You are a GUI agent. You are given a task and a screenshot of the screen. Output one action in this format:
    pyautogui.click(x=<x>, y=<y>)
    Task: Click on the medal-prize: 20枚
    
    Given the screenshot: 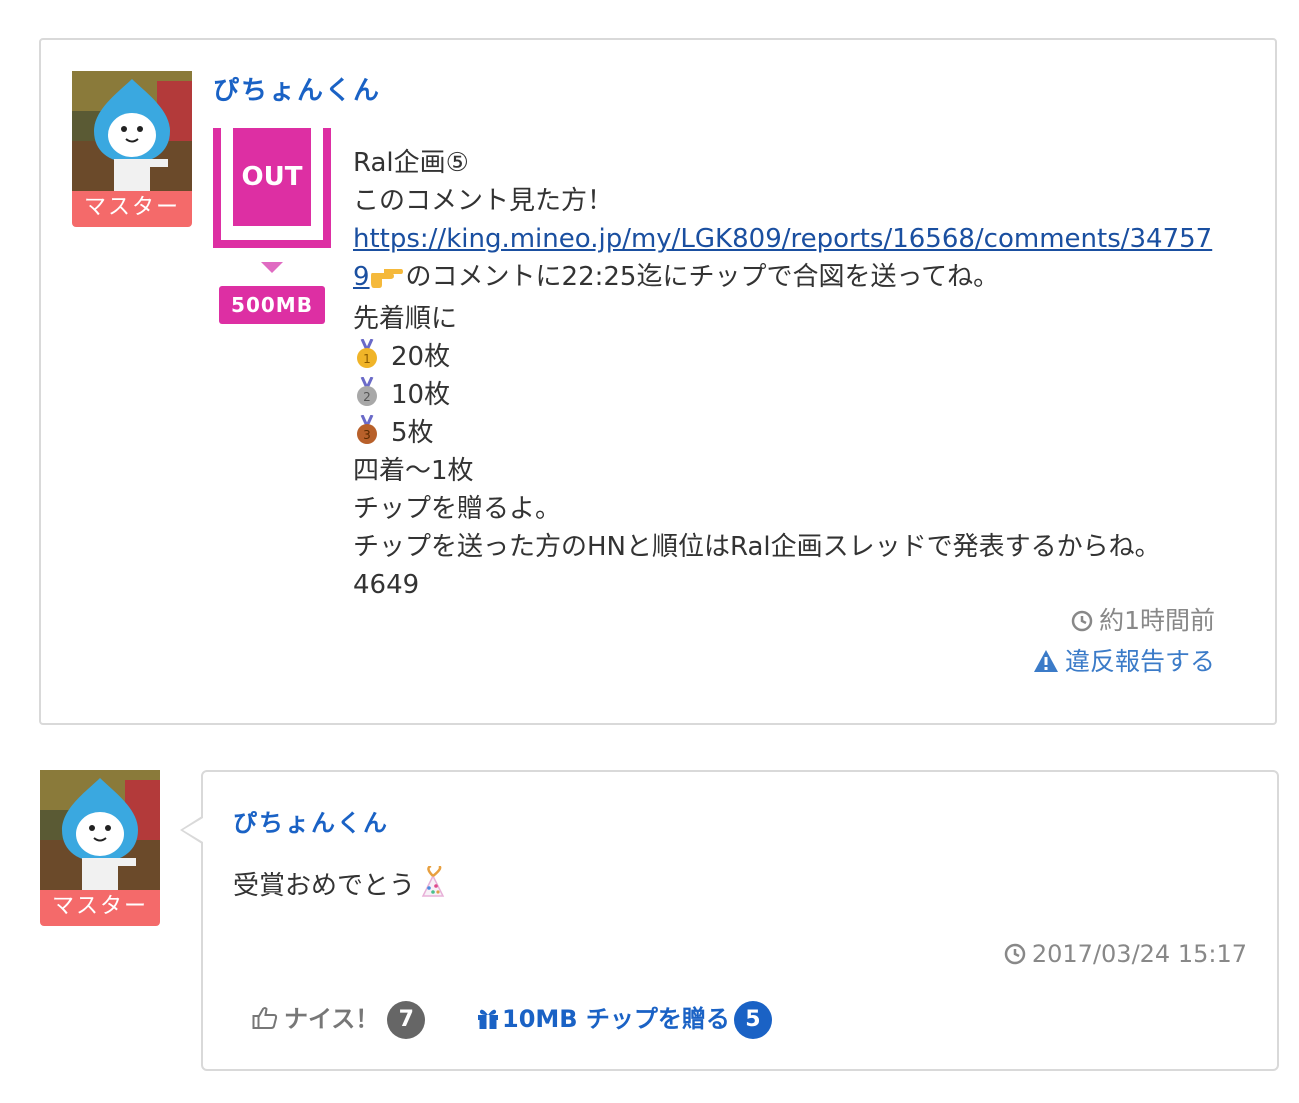 What is the action you would take?
    pyautogui.click(x=421, y=357)
    